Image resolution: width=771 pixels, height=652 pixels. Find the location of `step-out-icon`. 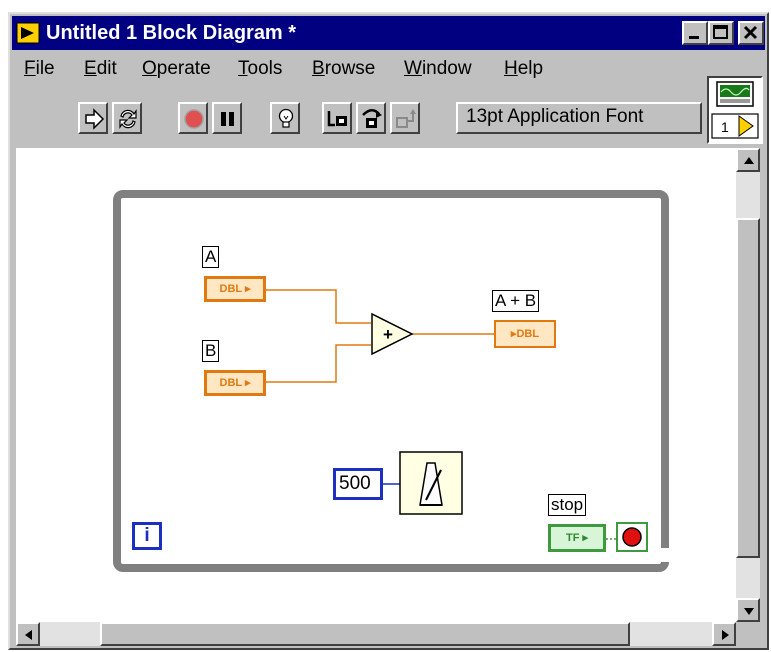

step-out-icon is located at coordinates (406, 118).